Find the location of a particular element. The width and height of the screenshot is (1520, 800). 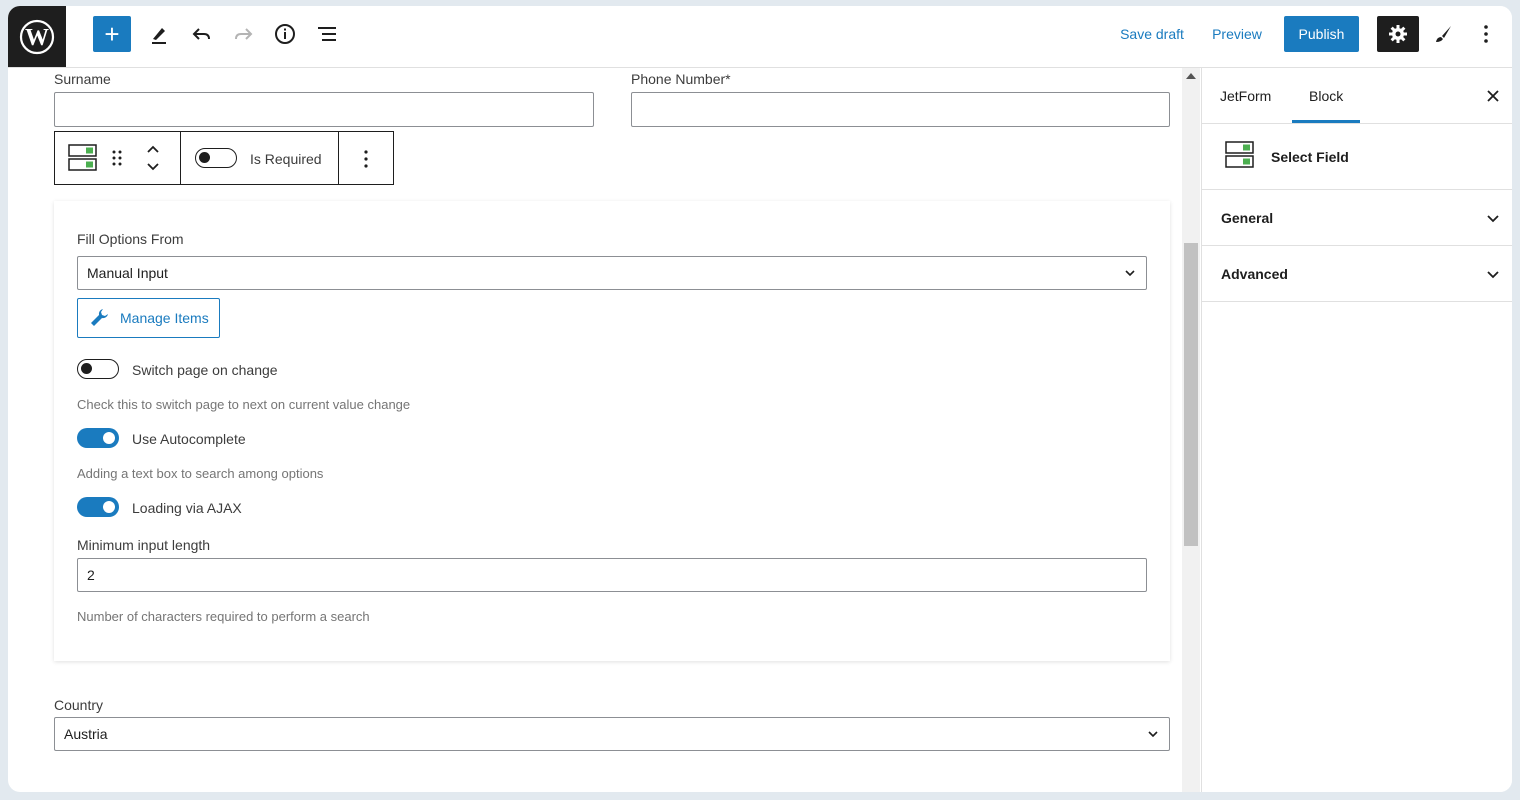

pencil-icon is located at coordinates (159, 36).